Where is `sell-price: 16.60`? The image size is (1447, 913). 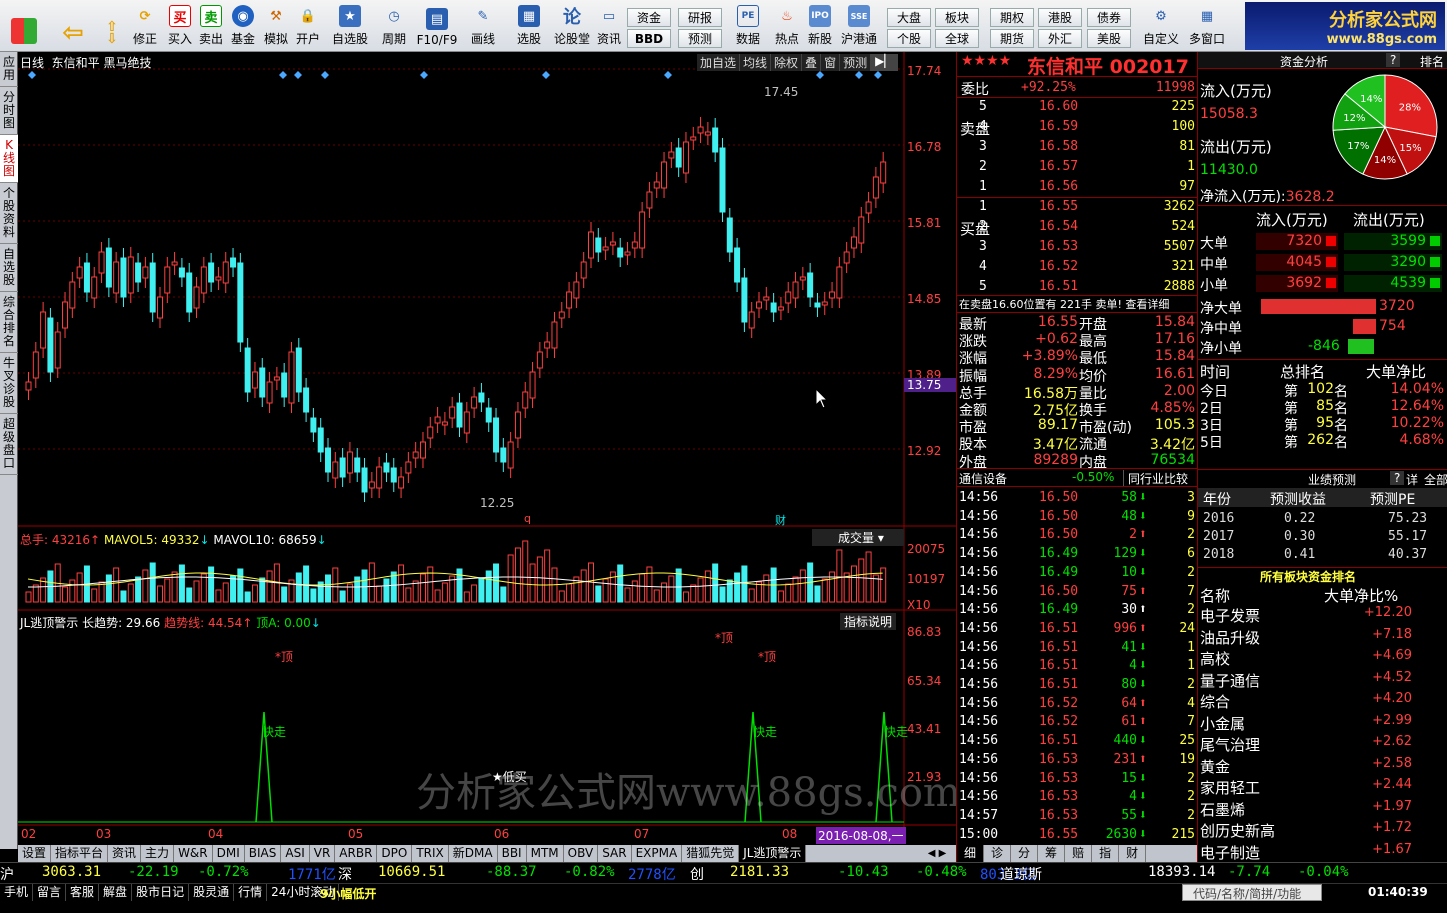
sell-price: 16.60 is located at coordinates (1058, 106).